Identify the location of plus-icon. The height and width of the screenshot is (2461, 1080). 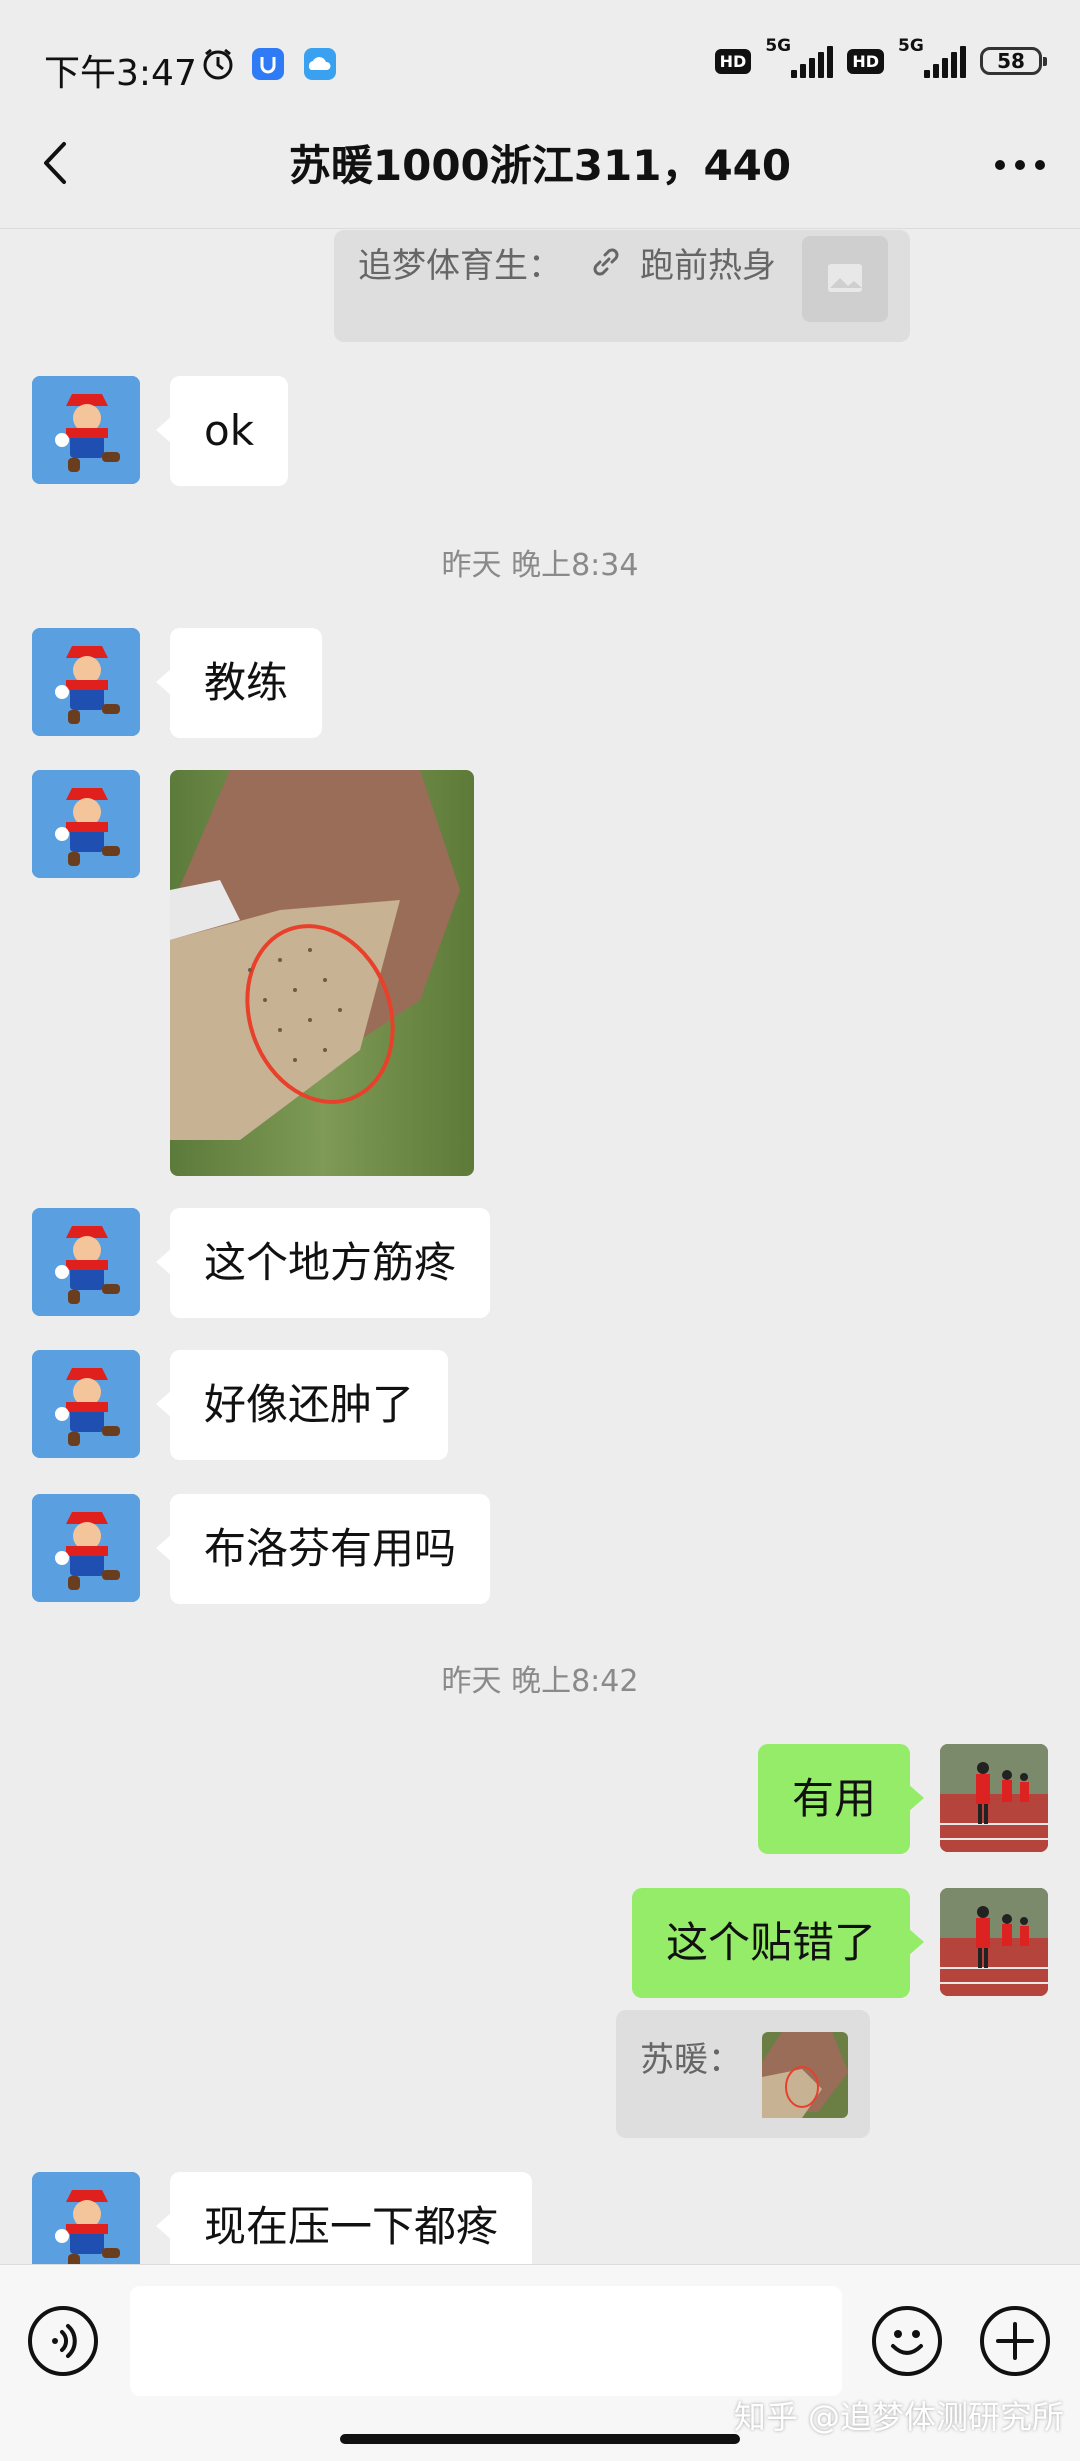
(1015, 2341).